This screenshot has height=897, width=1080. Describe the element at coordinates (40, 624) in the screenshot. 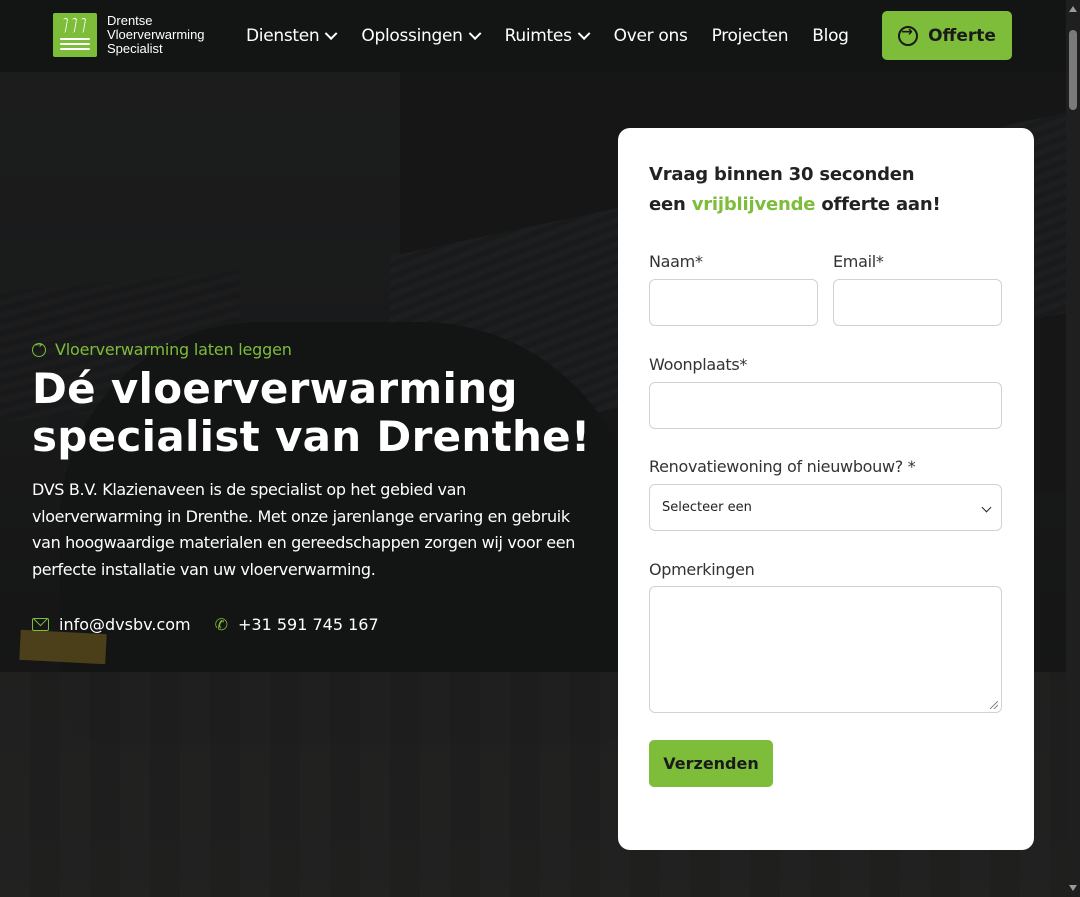

I see `mail-icon` at that location.